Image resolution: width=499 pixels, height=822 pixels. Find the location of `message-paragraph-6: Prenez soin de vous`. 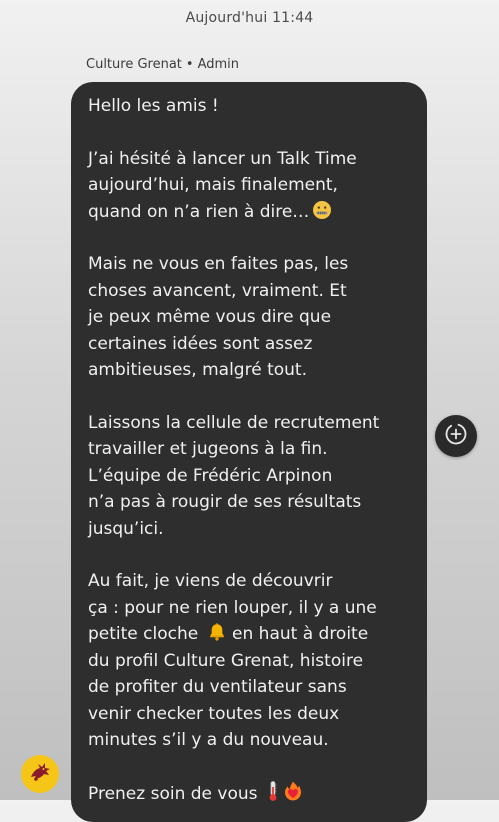

message-paragraph-6: Prenez soin de vous is located at coordinates (247, 794).